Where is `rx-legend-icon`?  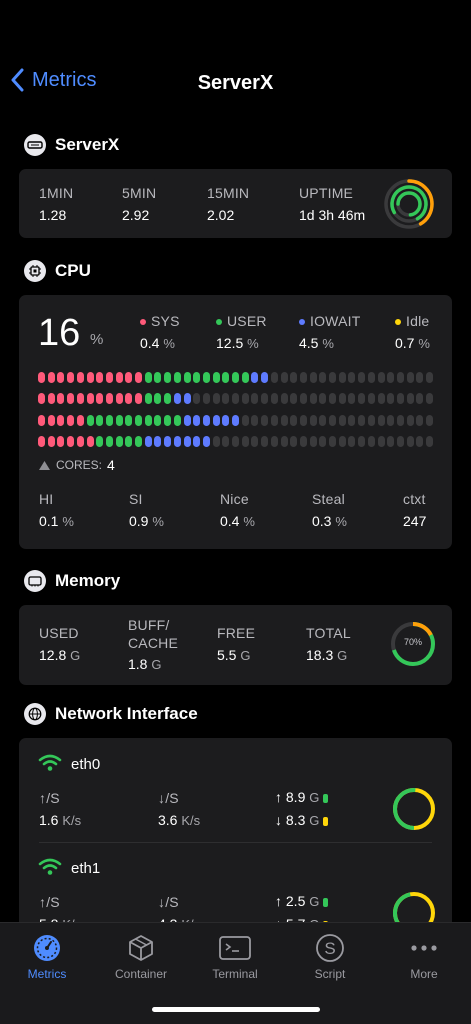 rx-legend-icon is located at coordinates (326, 821).